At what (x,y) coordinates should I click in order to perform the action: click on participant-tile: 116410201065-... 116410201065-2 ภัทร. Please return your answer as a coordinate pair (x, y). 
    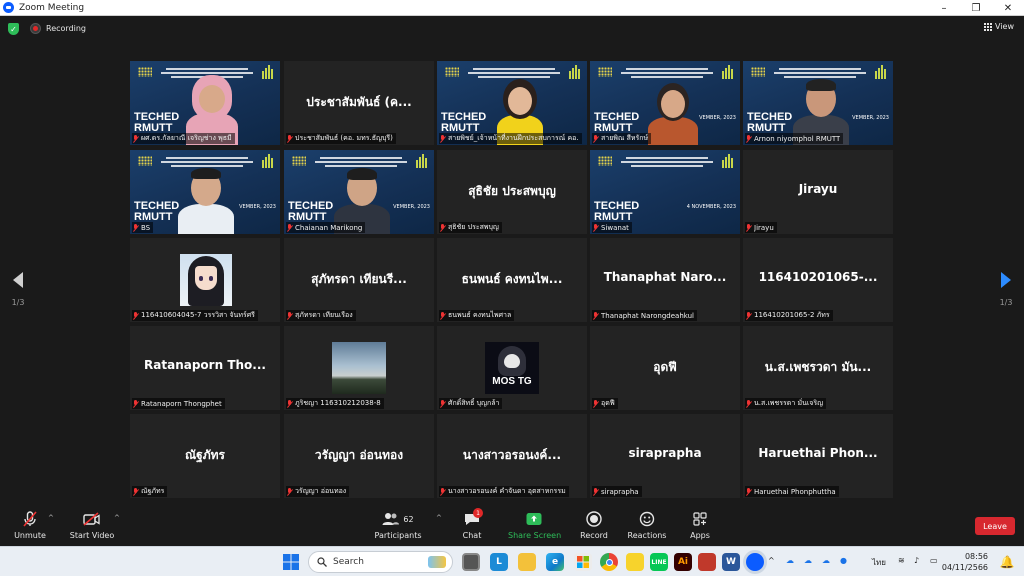
    Looking at the image, I should click on (818, 280).